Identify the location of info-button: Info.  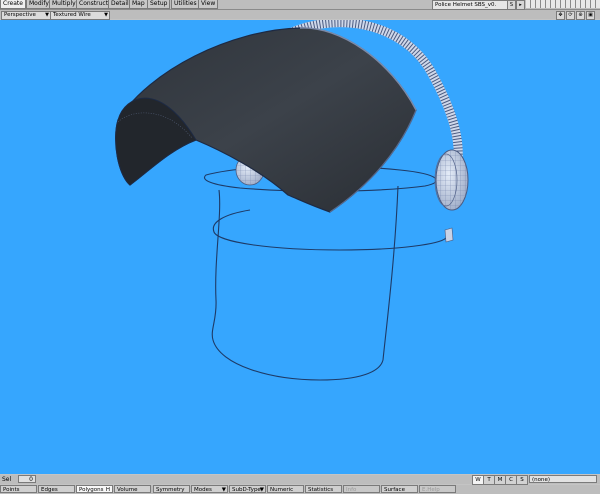
(361, 489).